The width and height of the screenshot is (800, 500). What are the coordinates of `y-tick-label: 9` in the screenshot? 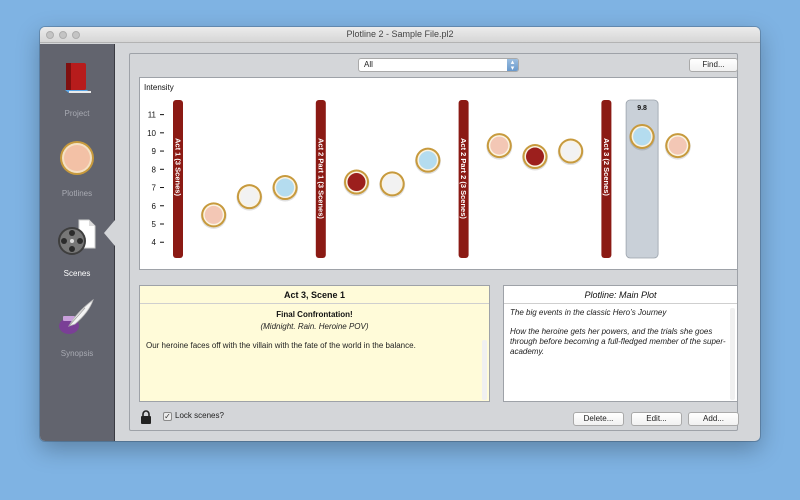 It's located at (154, 151).